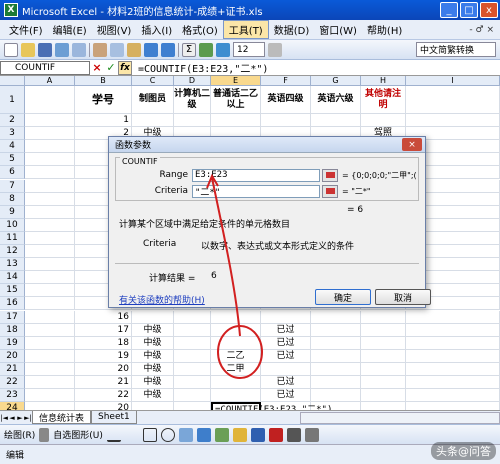  What do you see at coordinates (153, 81) in the screenshot?
I see `column-header-c: C` at bounding box center [153, 81].